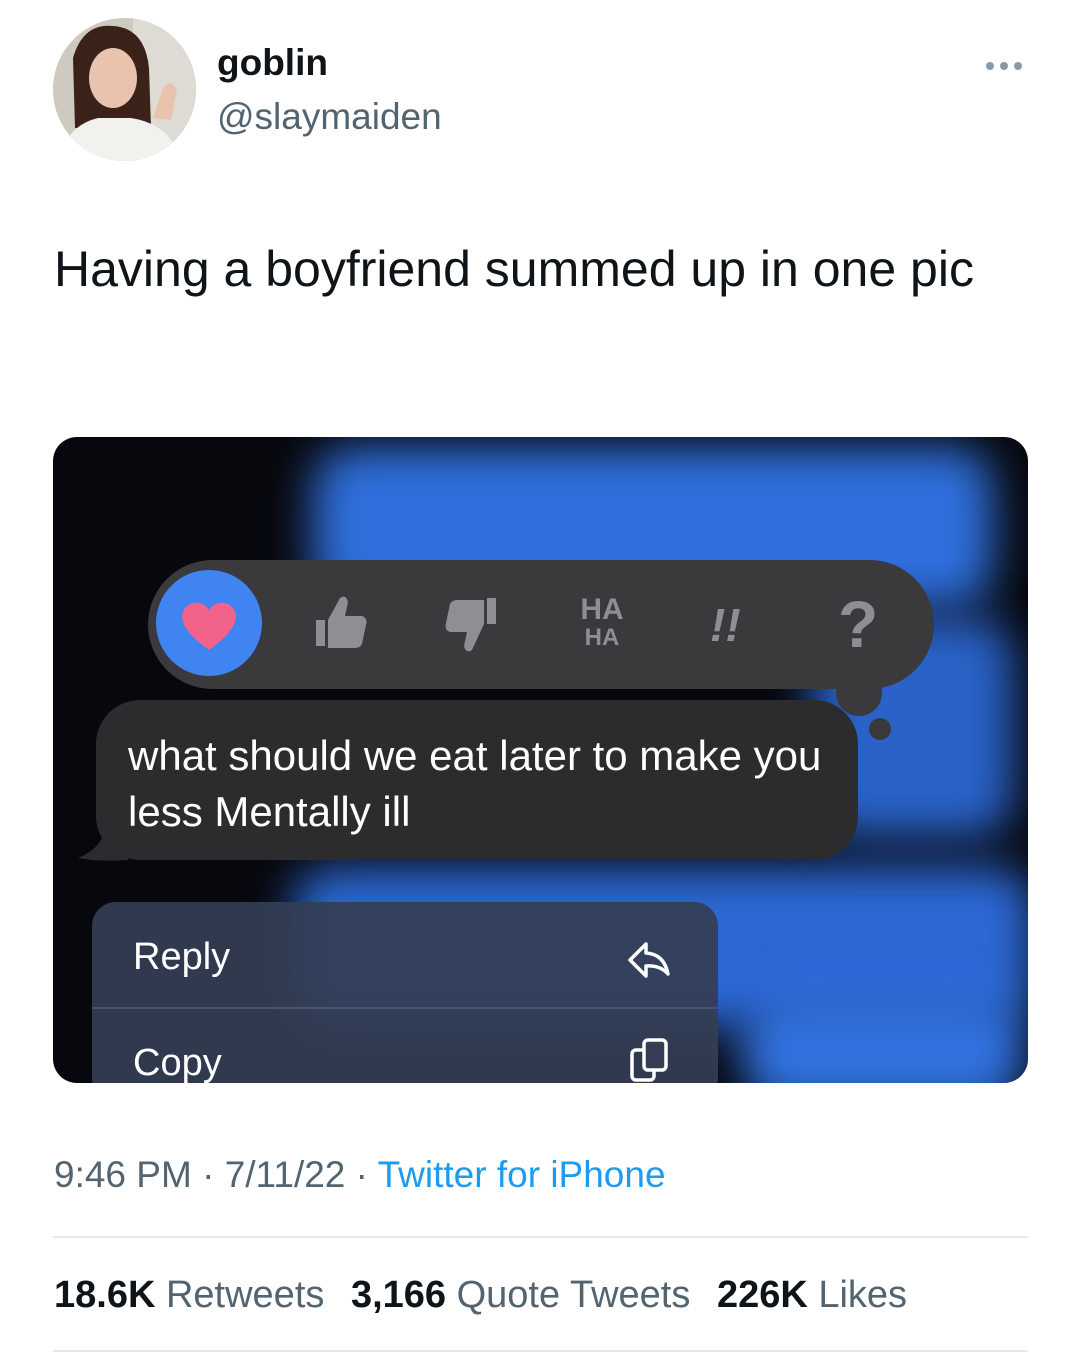 Image resolution: width=1080 pixels, height=1355 pixels. I want to click on retweets-count: 18.6K, so click(105, 1295).